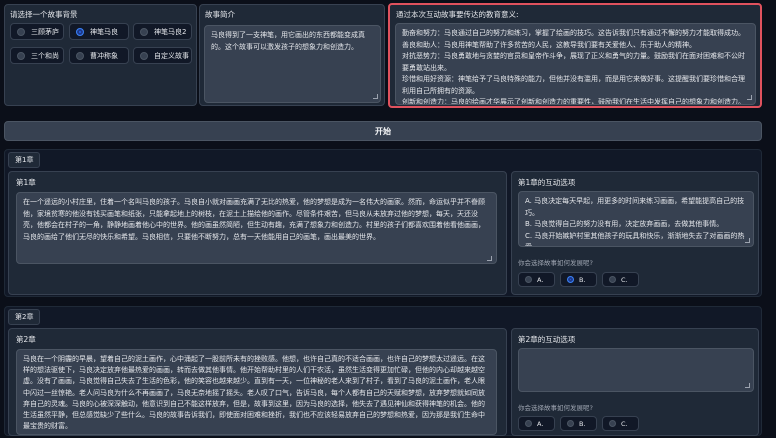 The width and height of the screenshot is (776, 438). I want to click on radio-option-3: 三个和尚, so click(37, 55).